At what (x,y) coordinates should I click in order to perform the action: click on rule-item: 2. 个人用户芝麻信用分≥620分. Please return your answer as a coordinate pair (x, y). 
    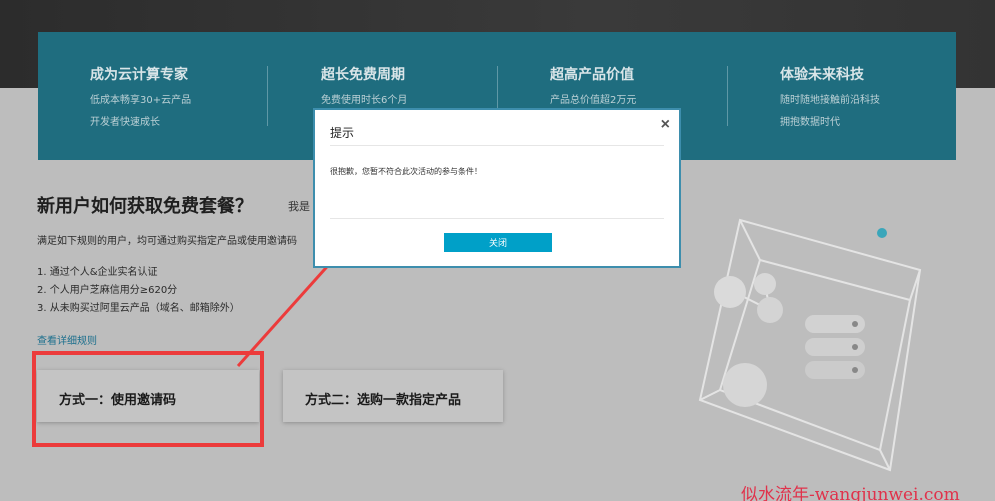
    Looking at the image, I should click on (107, 290).